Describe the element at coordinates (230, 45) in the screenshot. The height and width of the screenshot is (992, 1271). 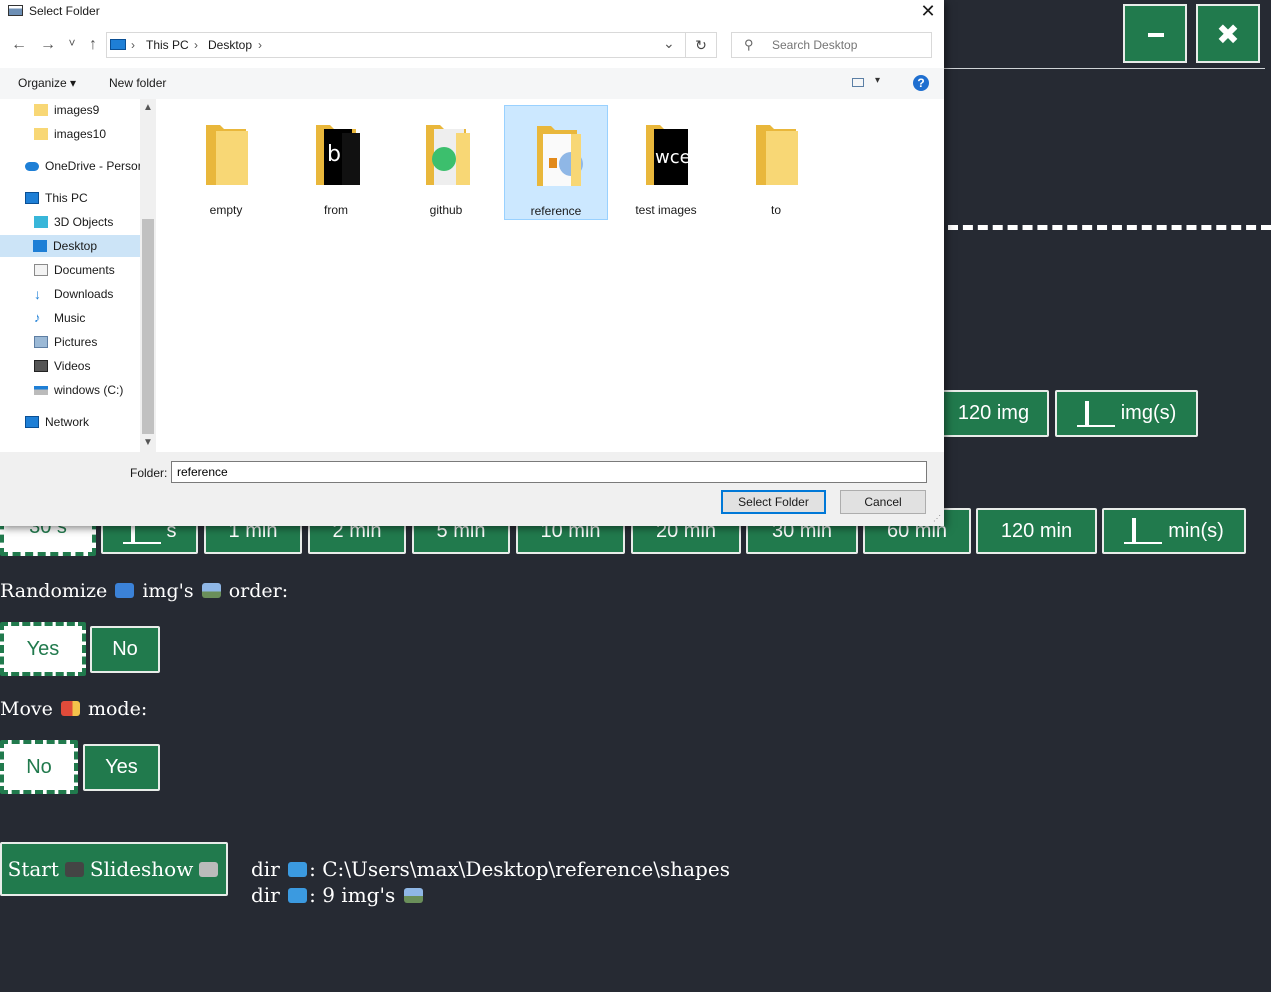
I see `breadcrumb-desktop: Desktop` at that location.